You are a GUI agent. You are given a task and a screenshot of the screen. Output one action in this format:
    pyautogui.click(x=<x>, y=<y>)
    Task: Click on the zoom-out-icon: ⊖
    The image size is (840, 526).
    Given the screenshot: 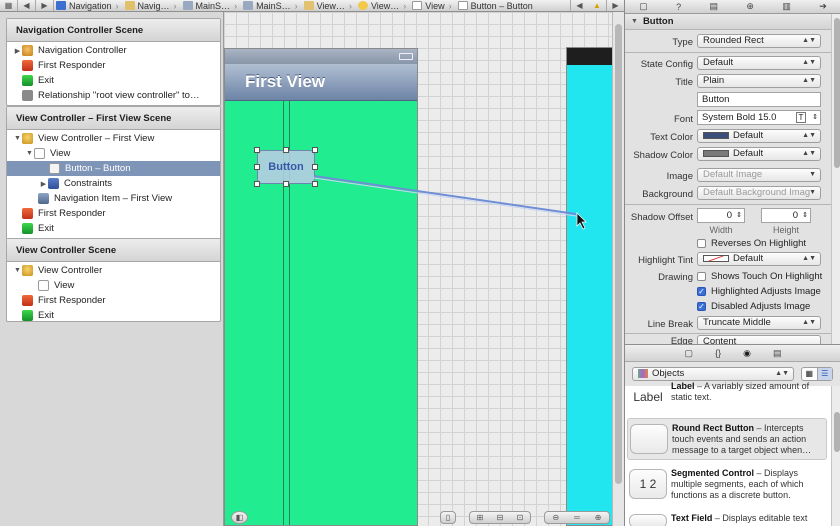 What is the action you would take?
    pyautogui.click(x=555, y=517)
    